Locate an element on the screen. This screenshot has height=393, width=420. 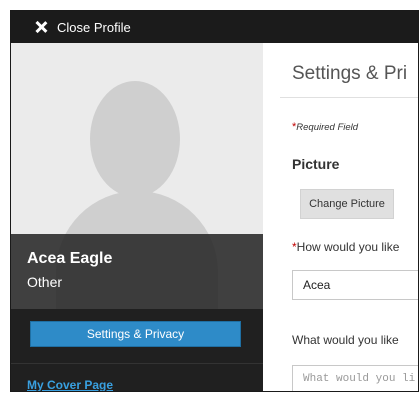
close-profile-button: Close Profile is located at coordinates (83, 27).